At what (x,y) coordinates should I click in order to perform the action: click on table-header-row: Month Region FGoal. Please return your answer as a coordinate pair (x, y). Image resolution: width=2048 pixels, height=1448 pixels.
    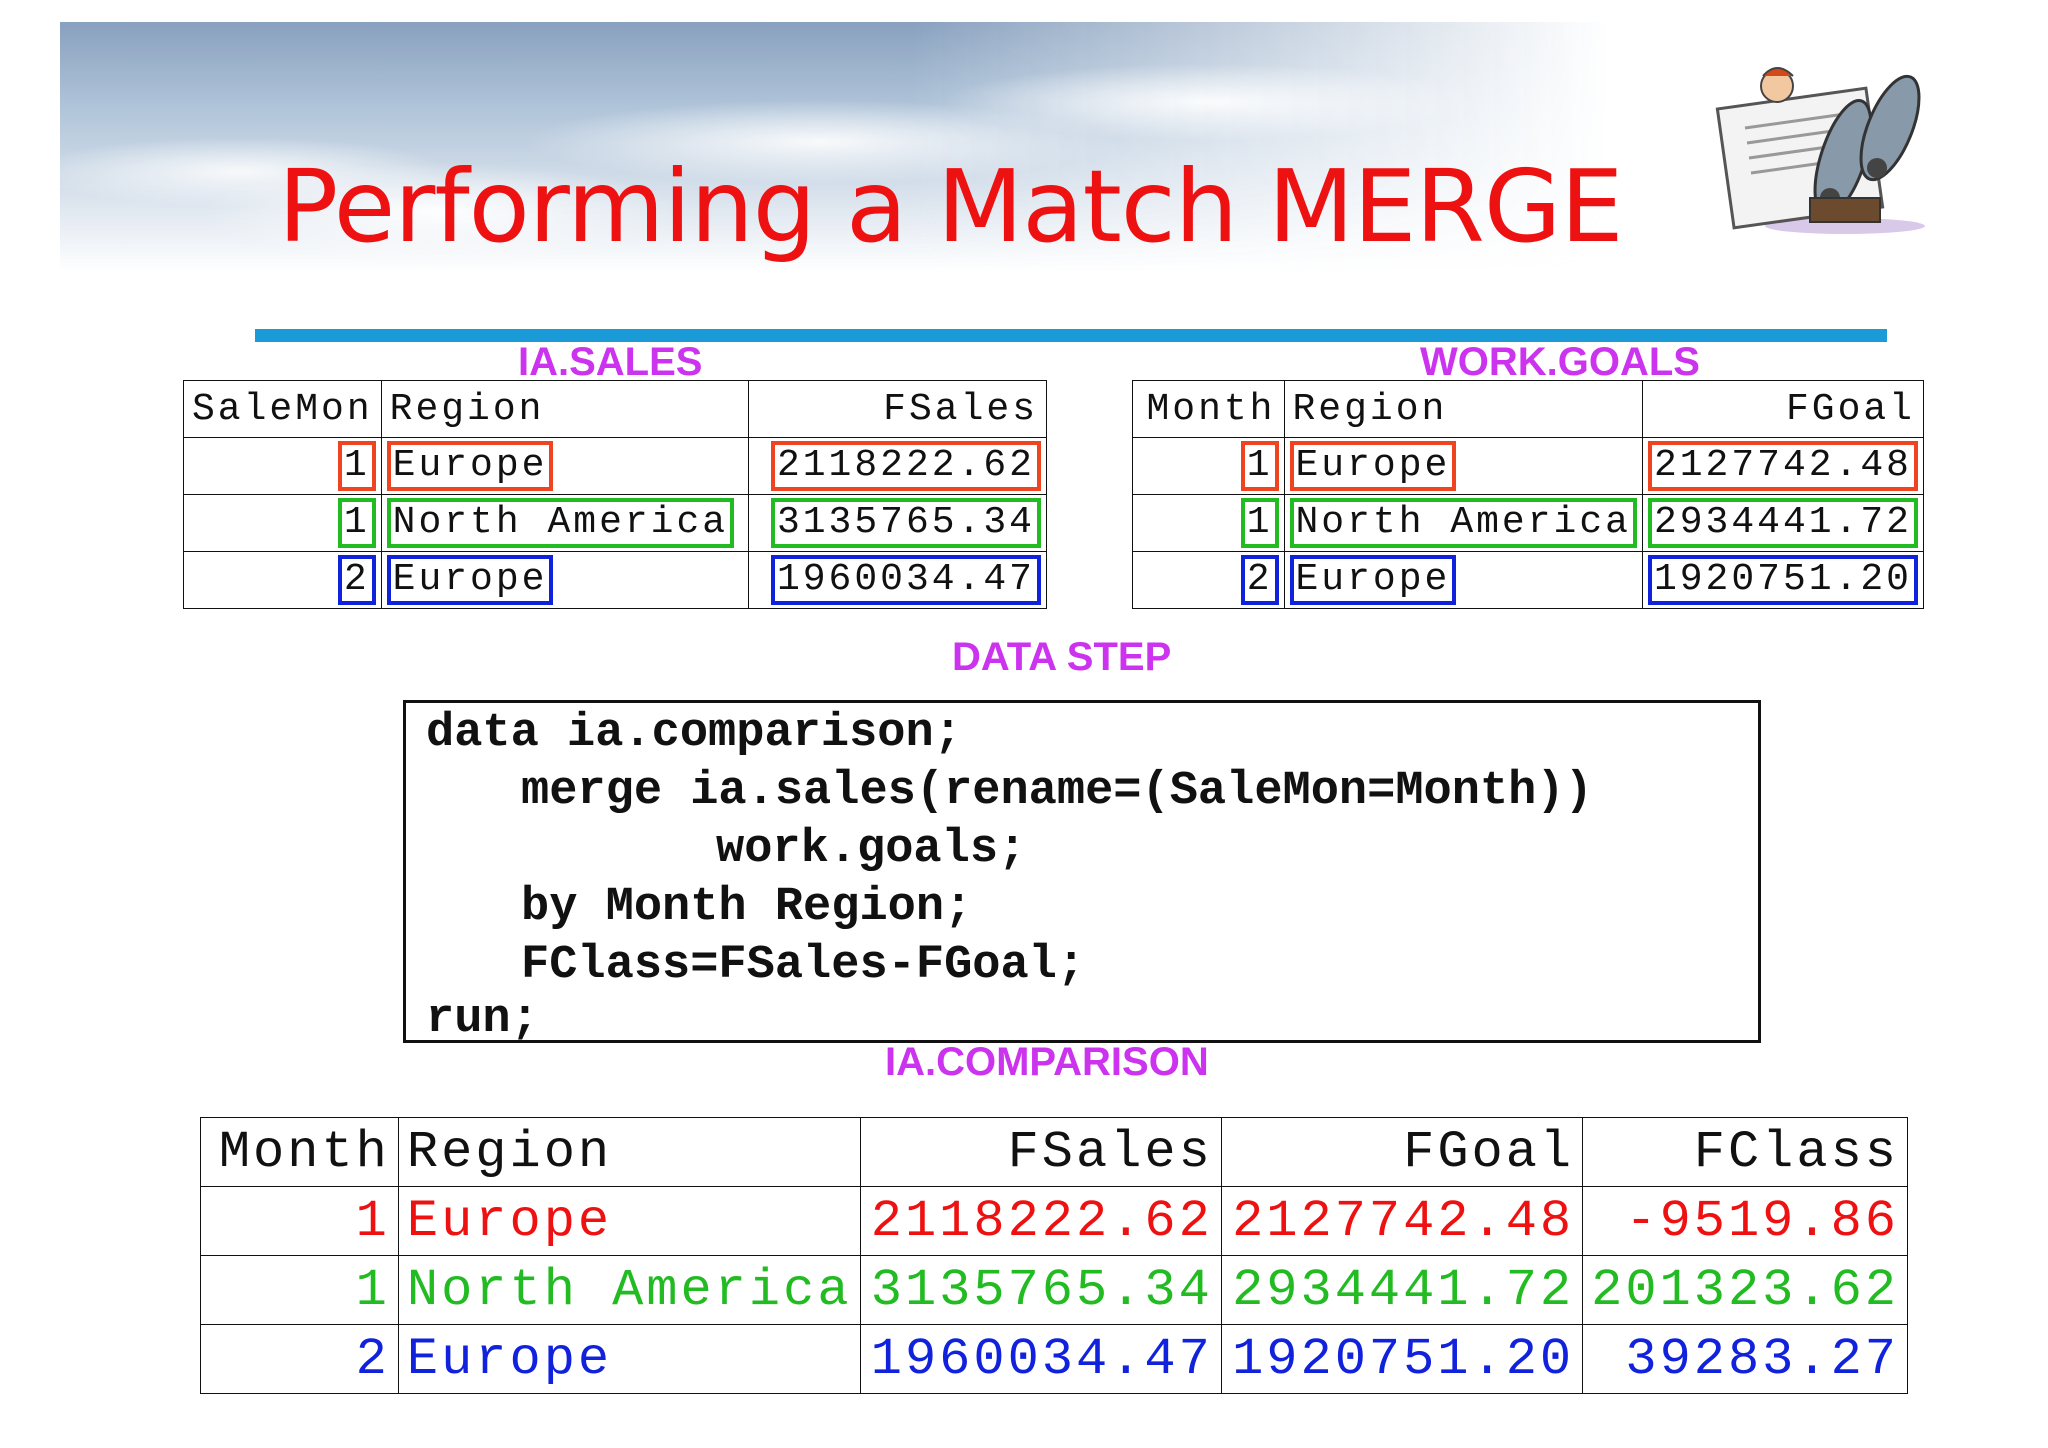
    Looking at the image, I should click on (1528, 409).